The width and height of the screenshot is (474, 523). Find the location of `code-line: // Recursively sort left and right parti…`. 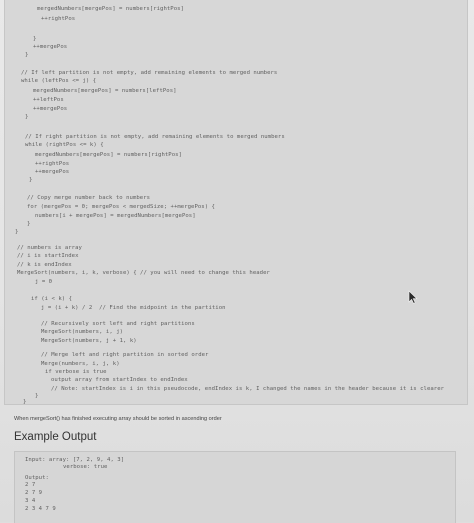

code-line: // Recursively sort left and right parti… is located at coordinates (118, 324).